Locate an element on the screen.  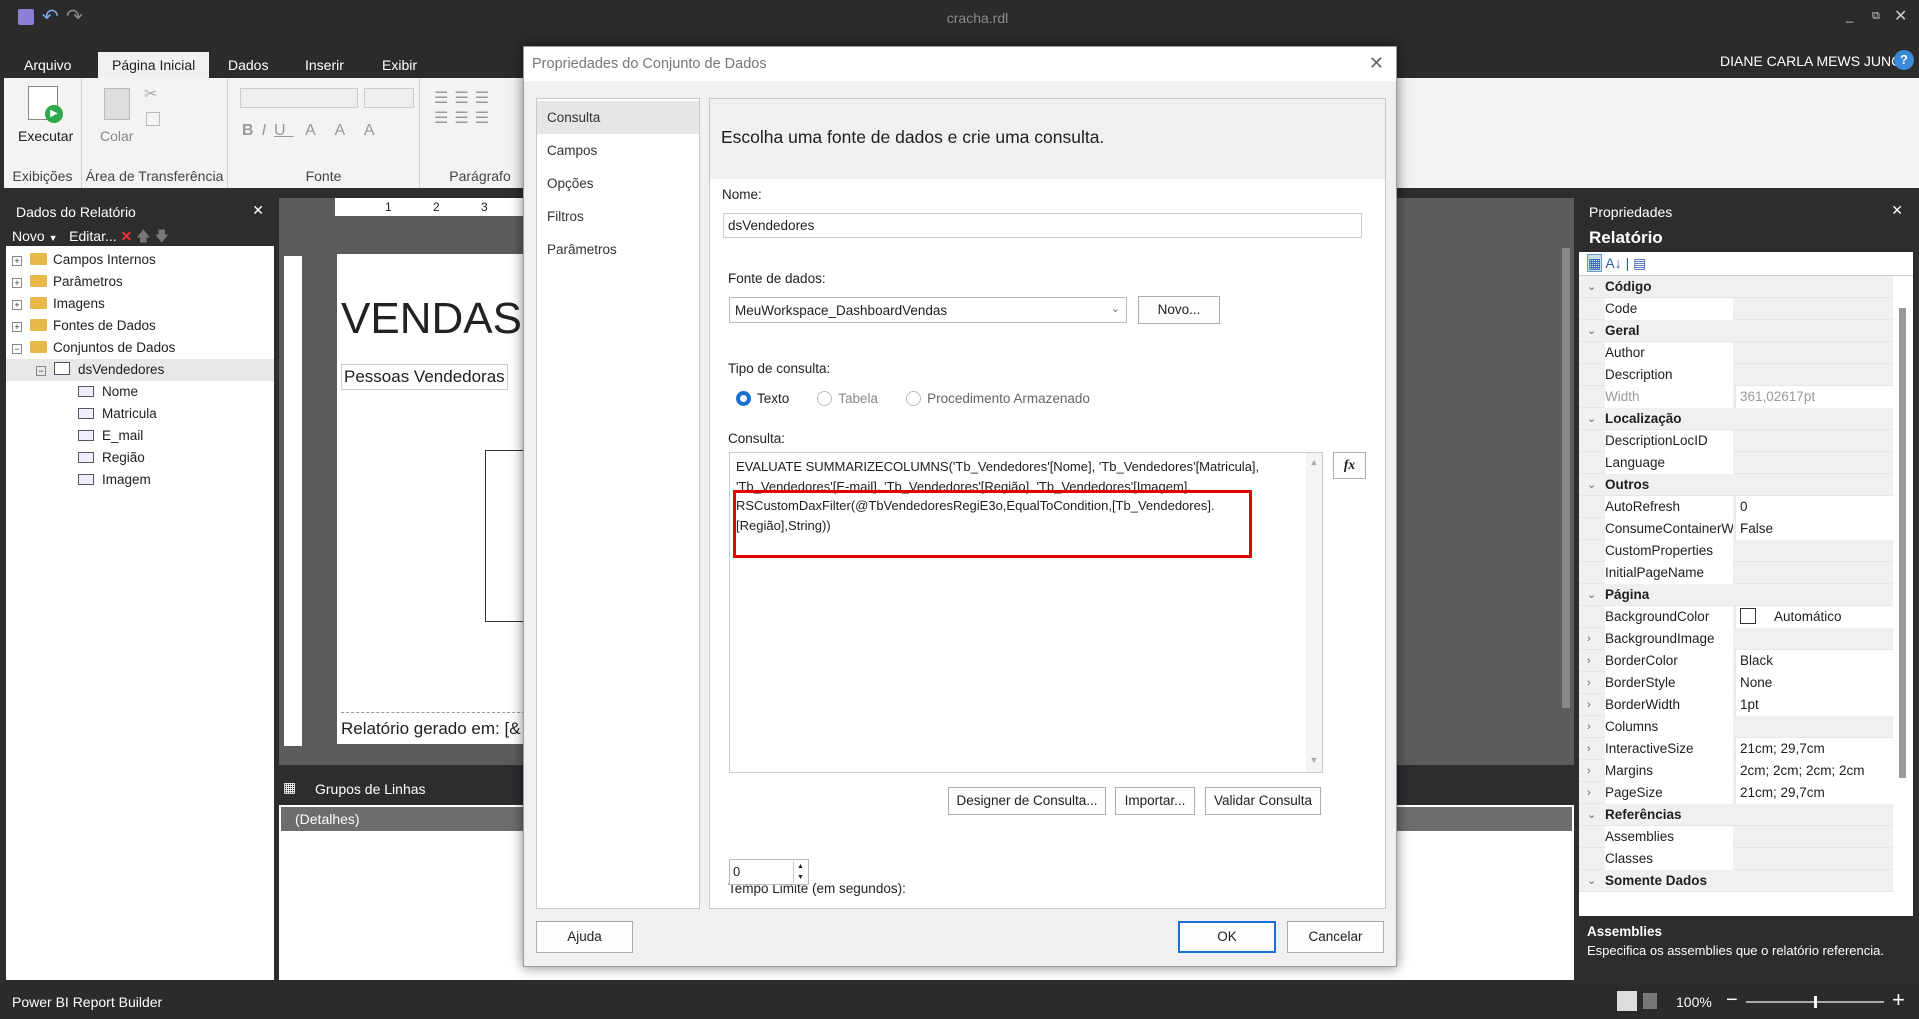
copy-icon is located at coordinates (153, 119).